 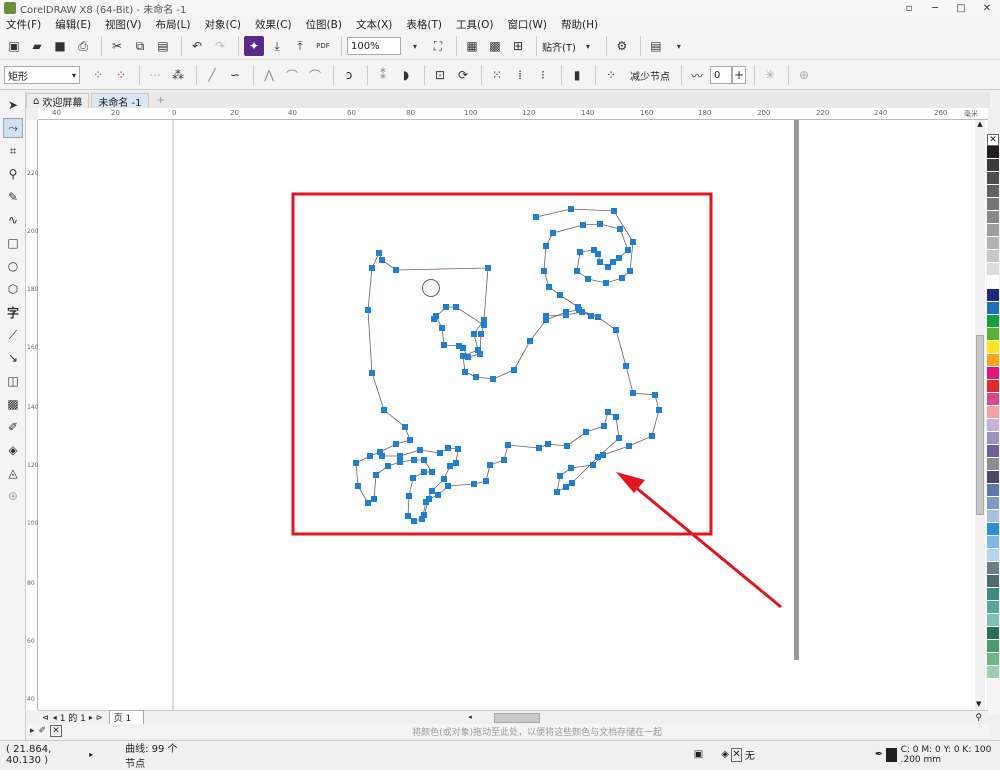 What do you see at coordinates (45, 717) in the screenshot?
I see `first-page-icon: ⊲` at bounding box center [45, 717].